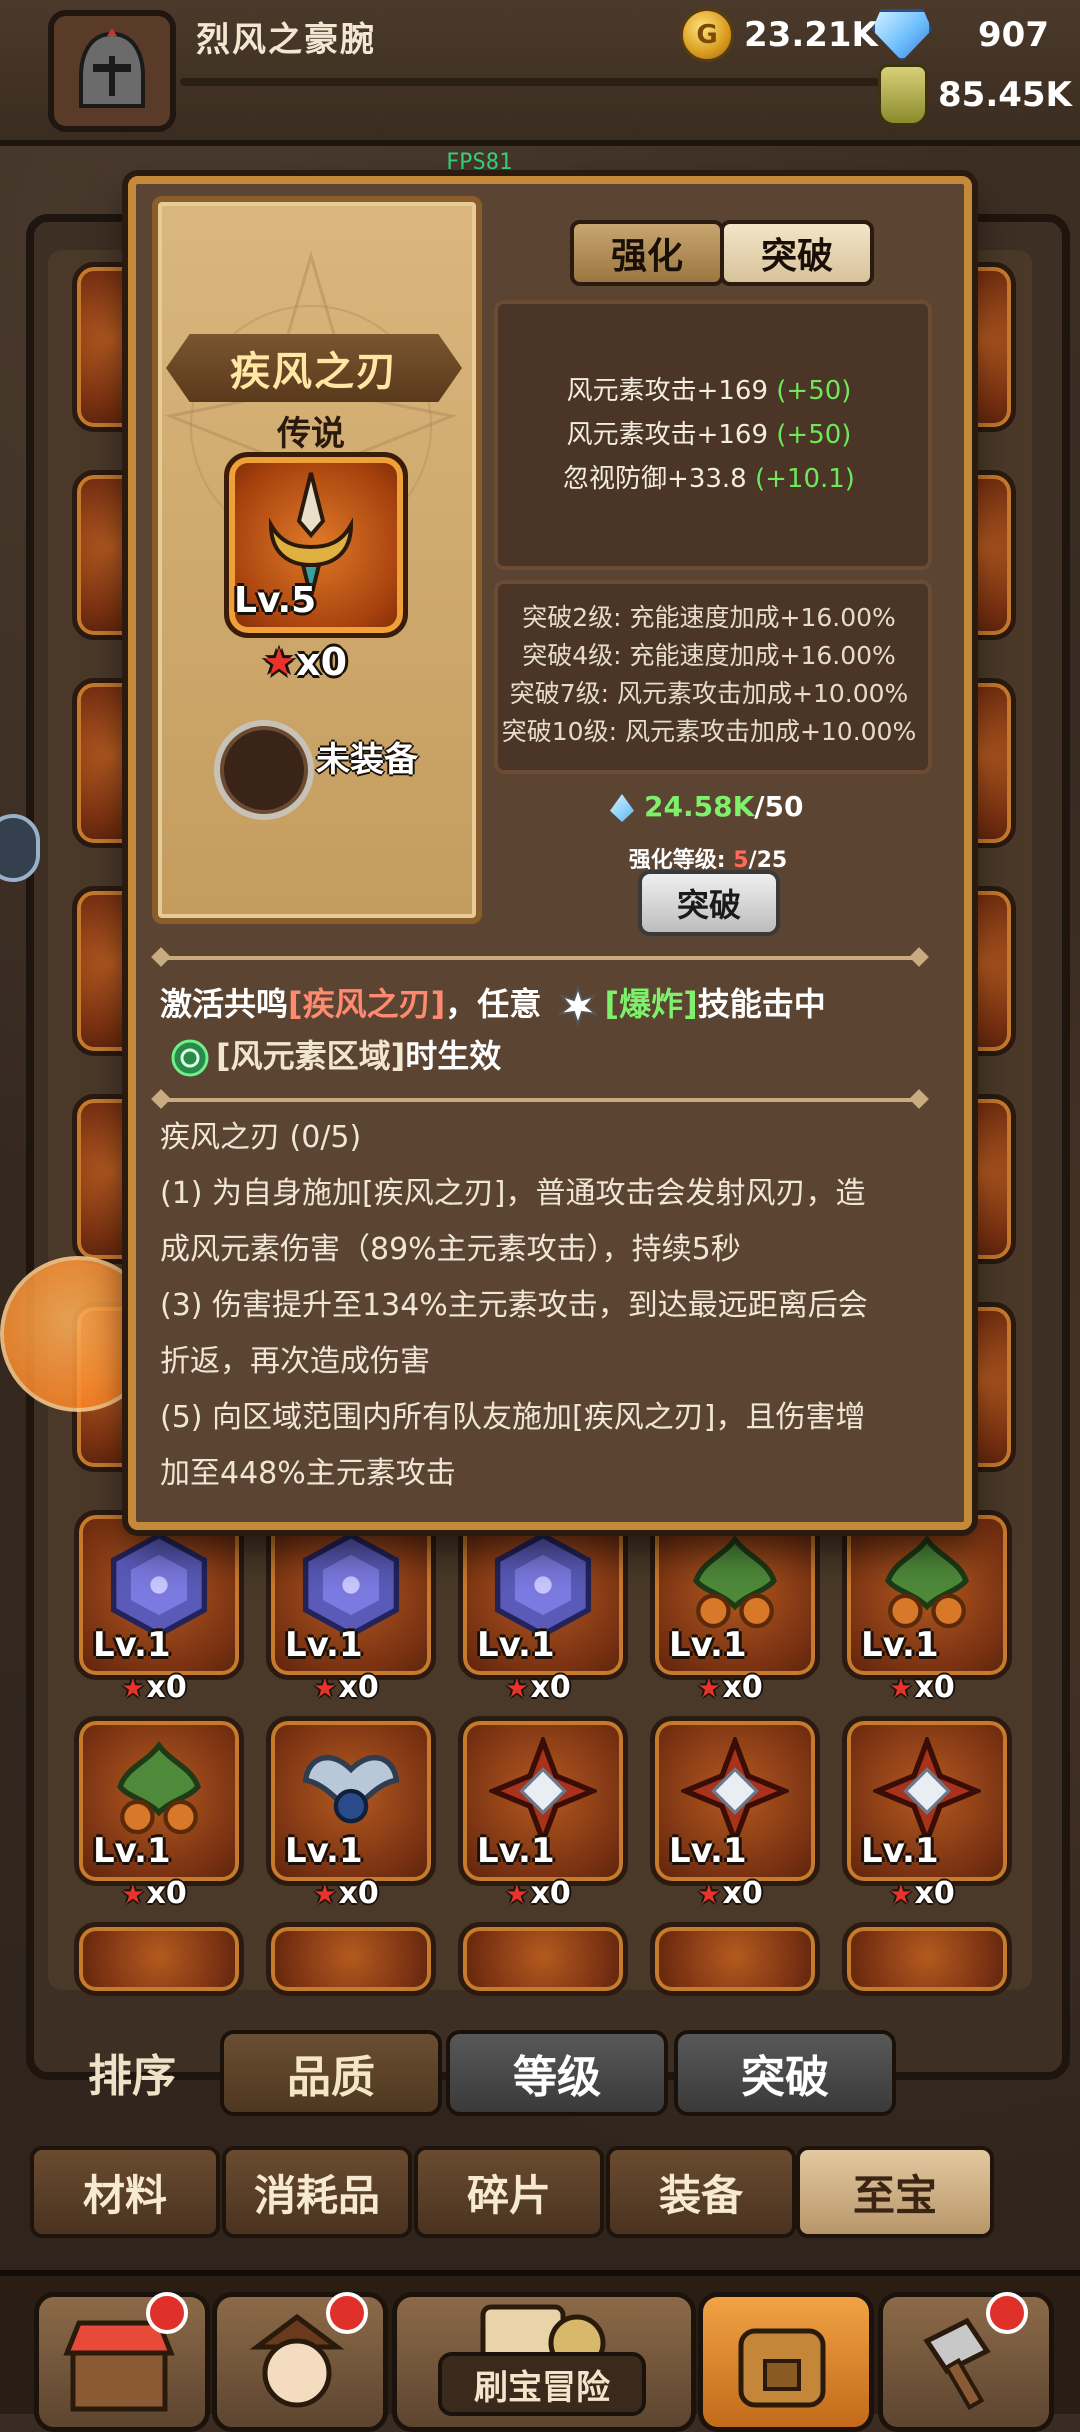 Image resolution: width=1080 pixels, height=2432 pixels. What do you see at coordinates (709, 693) in the screenshot?
I see `breakthrough-line: 突破7级: 风元素攻击加成+10.00%` at bounding box center [709, 693].